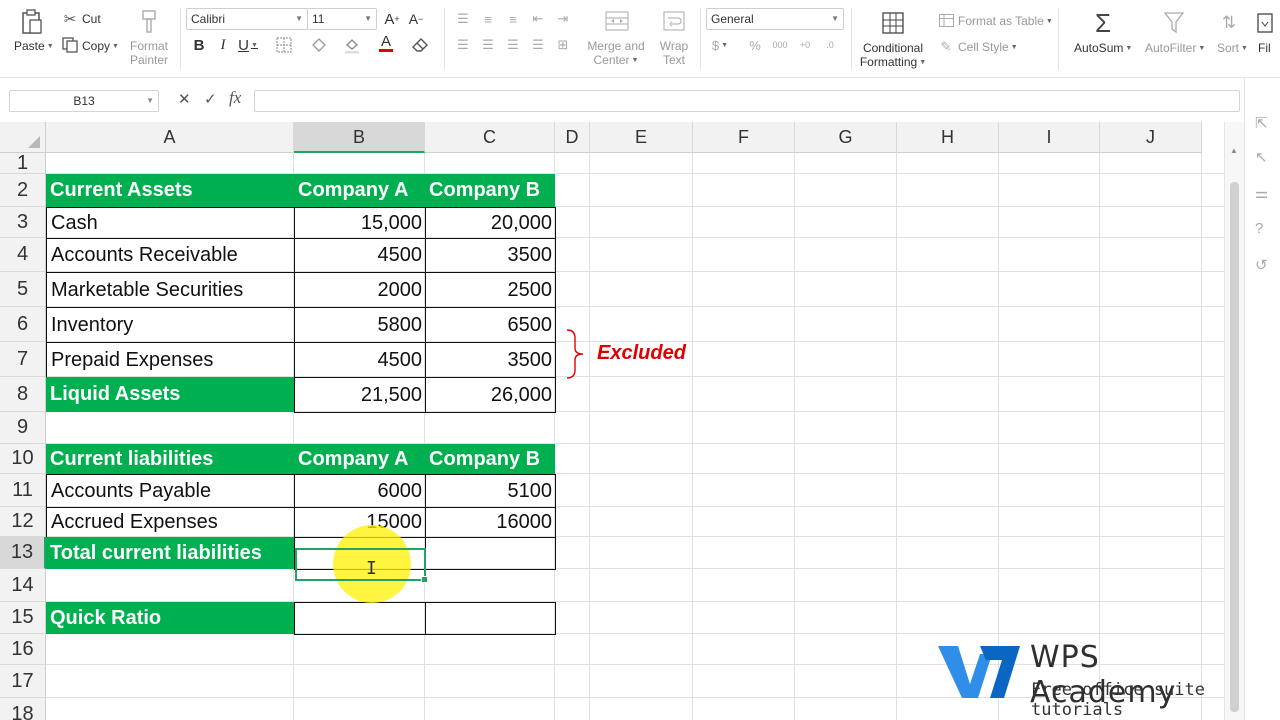 This screenshot has width=1280, height=720. What do you see at coordinates (490, 190) in the screenshot?
I see `cell-c2-header: Company B` at bounding box center [490, 190].